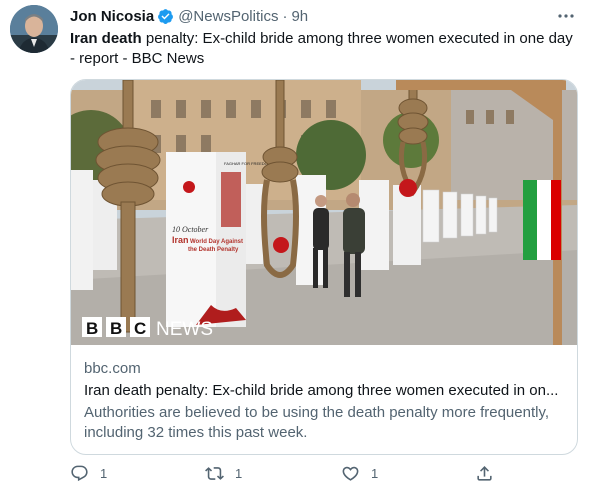 The height and width of the screenshot is (488, 596). I want to click on sign-line2: World Day Against, so click(216, 242).